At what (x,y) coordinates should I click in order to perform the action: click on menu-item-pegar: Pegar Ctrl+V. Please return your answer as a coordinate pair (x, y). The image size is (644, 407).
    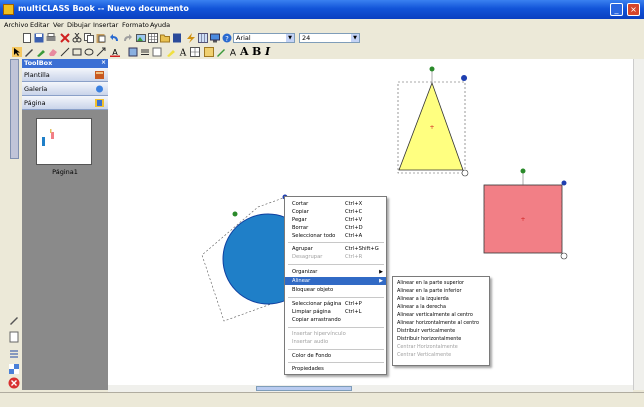
    Looking at the image, I should click on (335, 220).